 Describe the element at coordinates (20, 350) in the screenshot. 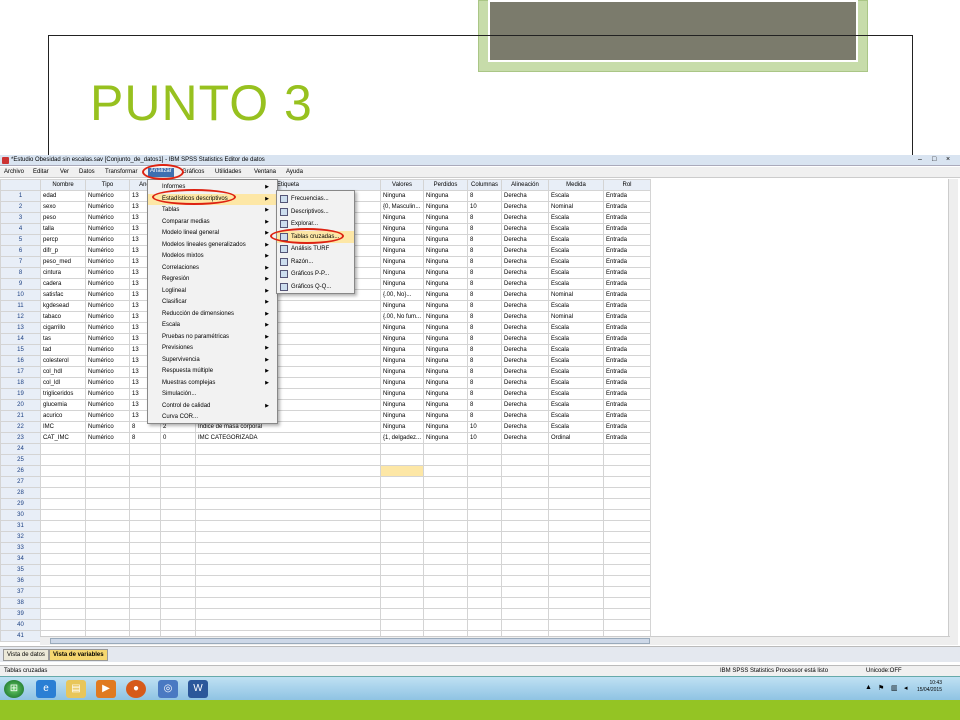

I see `row-number: 15` at that location.